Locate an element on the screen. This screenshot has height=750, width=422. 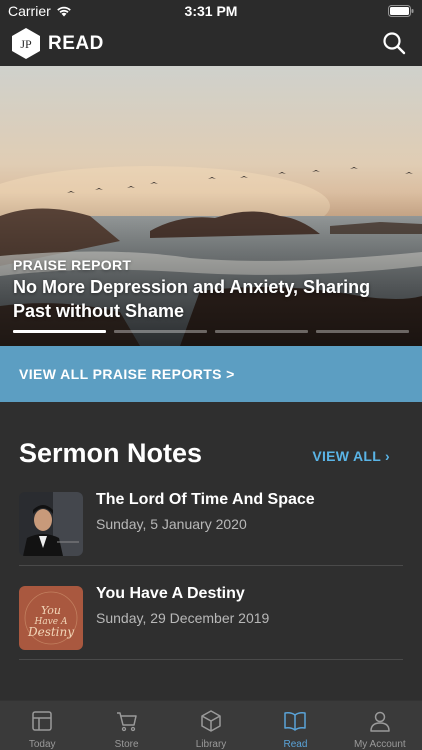
tab-label: My Account is located at coordinates (379, 744).